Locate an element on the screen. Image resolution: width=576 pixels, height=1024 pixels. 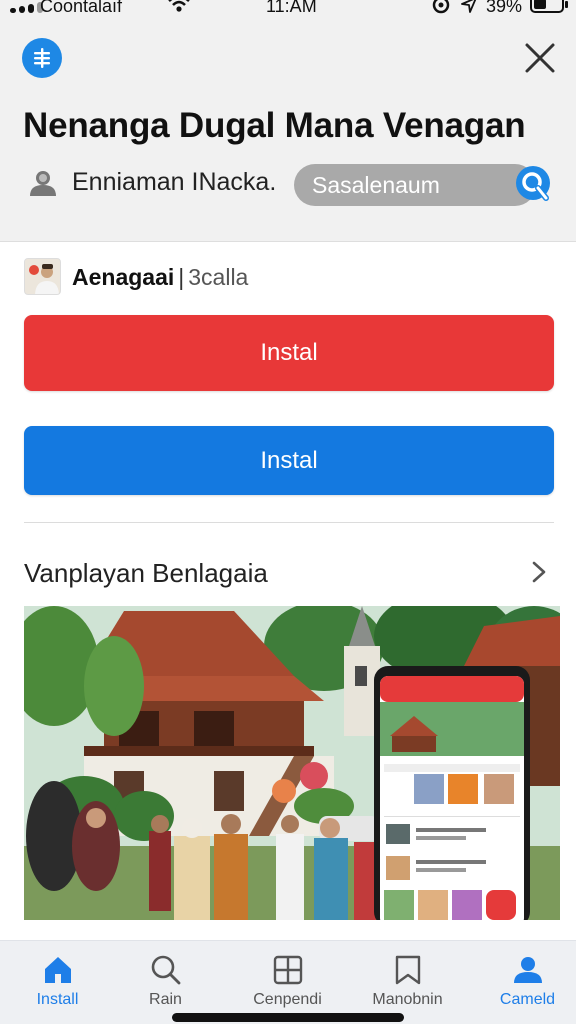
install-button-blue: Instal is located at coordinates (289, 460).